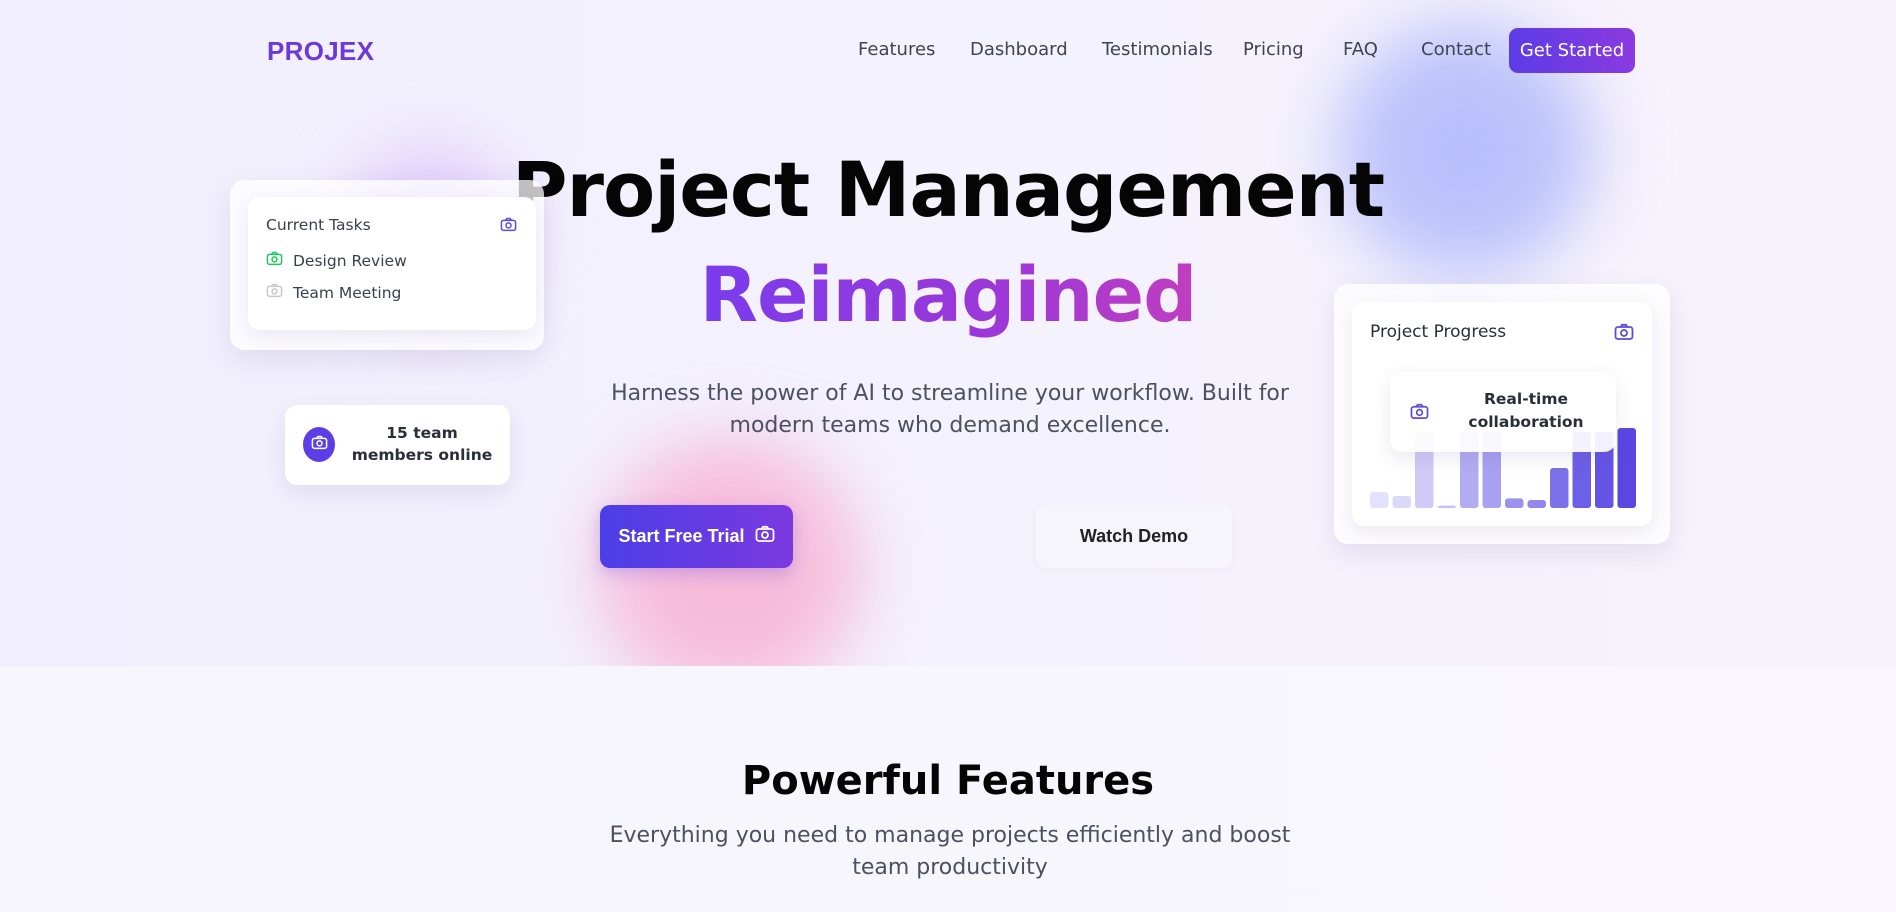 Image resolution: width=1896 pixels, height=912 pixels. Describe the element at coordinates (320, 51) in the screenshot. I see `logo: PROJEX` at that location.